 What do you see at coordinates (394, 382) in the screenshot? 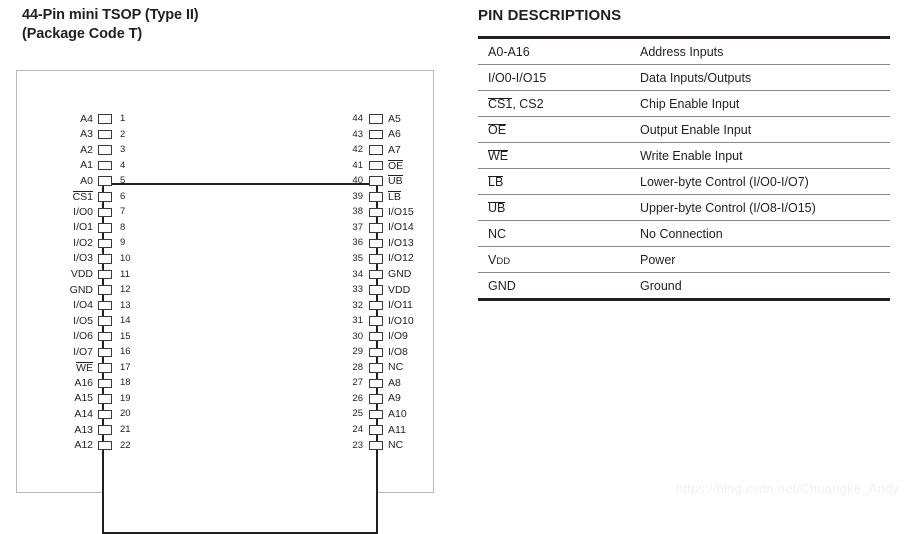
I see `pin-label-27: A8` at bounding box center [394, 382].